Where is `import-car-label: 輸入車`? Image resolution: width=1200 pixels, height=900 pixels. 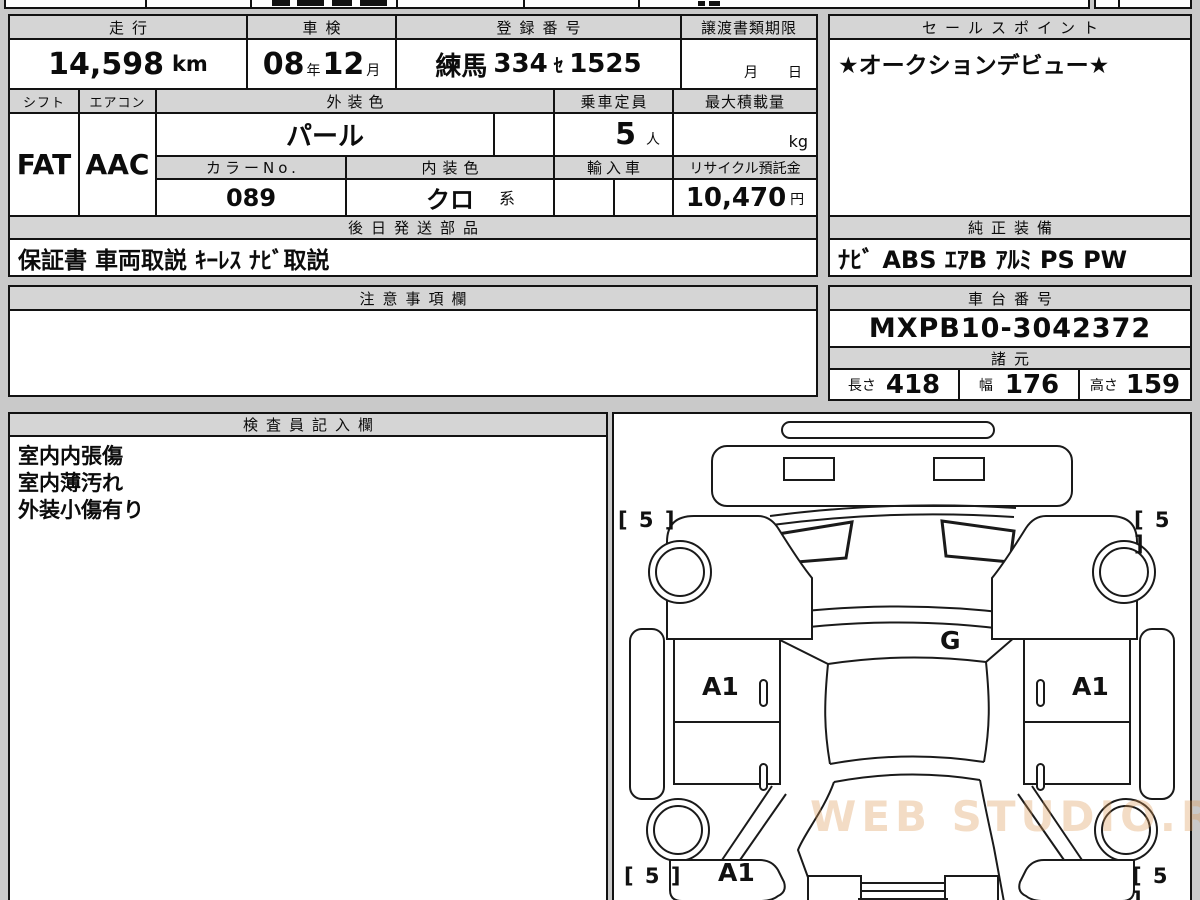 import-car-label: 輸入車 is located at coordinates (615, 168).